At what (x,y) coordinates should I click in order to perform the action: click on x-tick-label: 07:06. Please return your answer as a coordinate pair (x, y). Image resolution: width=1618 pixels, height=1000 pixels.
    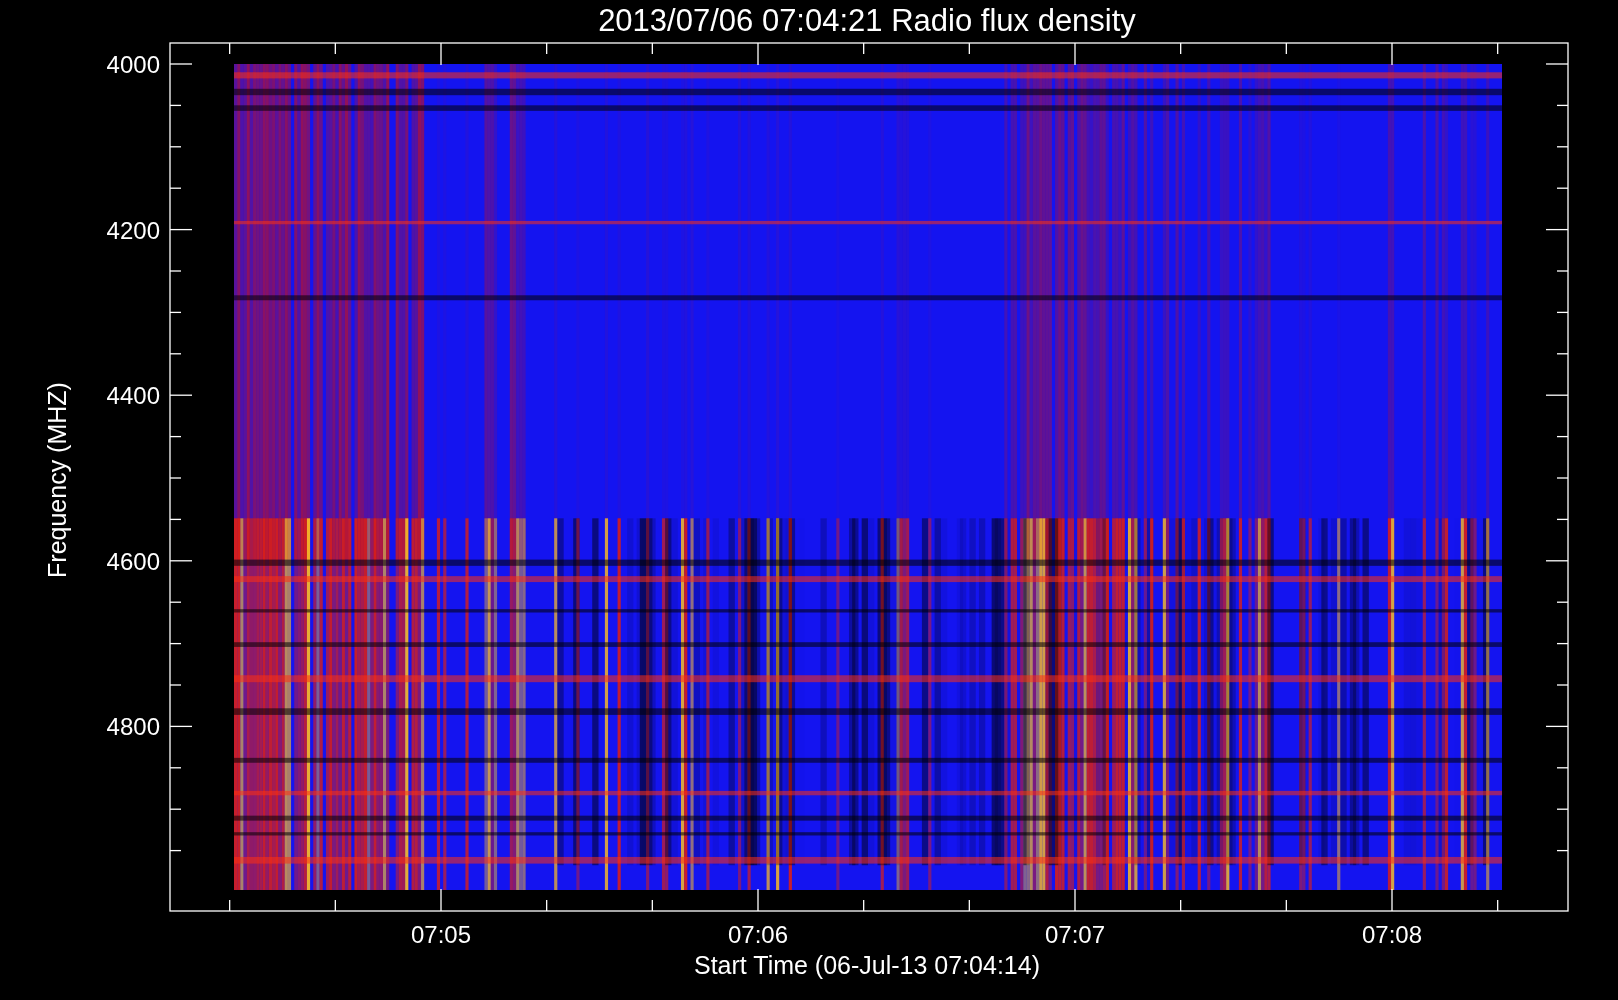
    Looking at the image, I should click on (758, 934).